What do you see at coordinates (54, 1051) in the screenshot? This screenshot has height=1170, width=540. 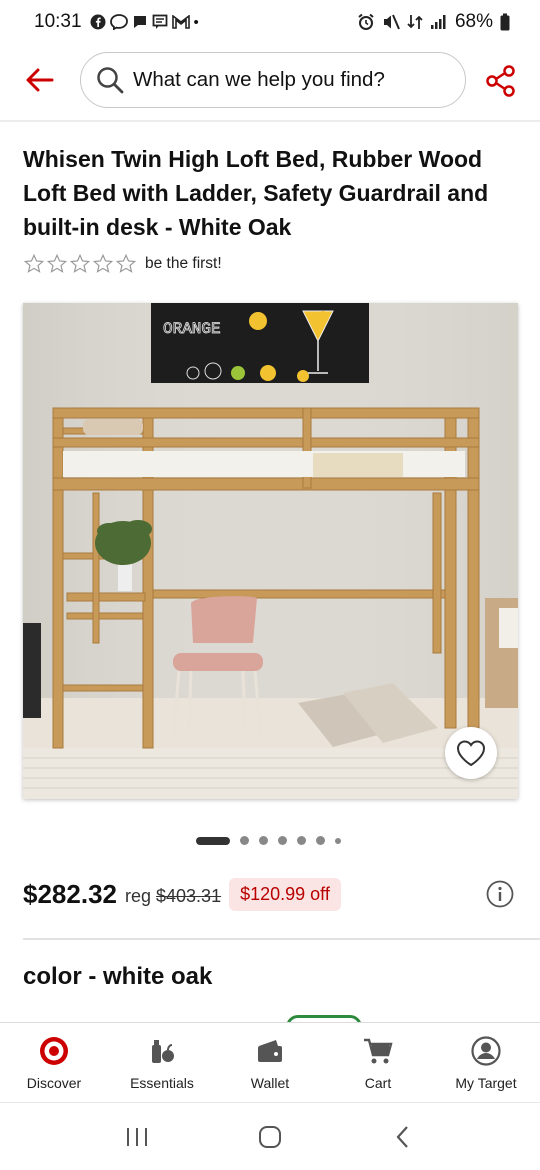 I see `target-logo-icon` at bounding box center [54, 1051].